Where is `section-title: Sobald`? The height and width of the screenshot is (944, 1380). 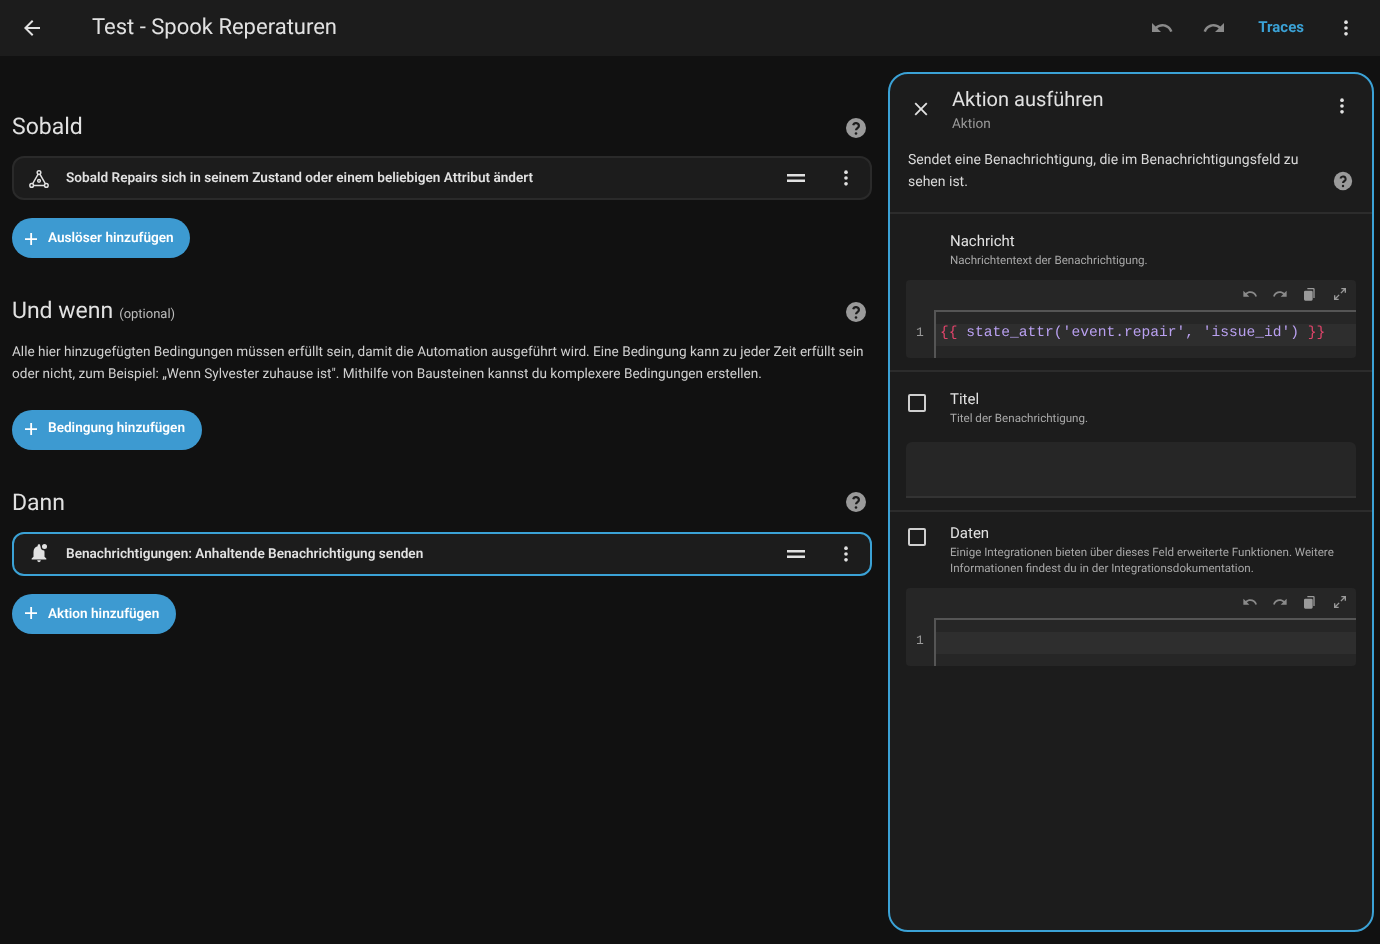
section-title: Sobald is located at coordinates (47, 127).